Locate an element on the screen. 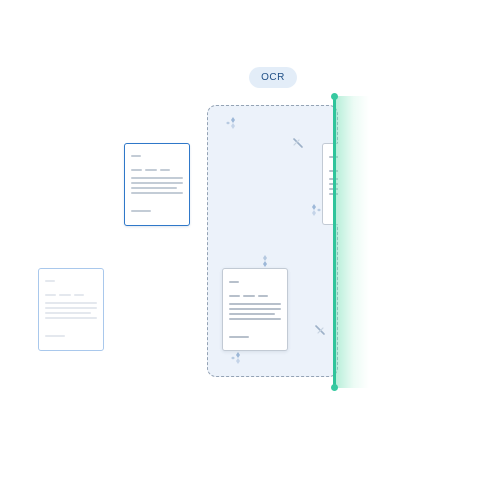 Image resolution: width=487 pixels, height=487 pixels. scan-line is located at coordinates (334, 242).